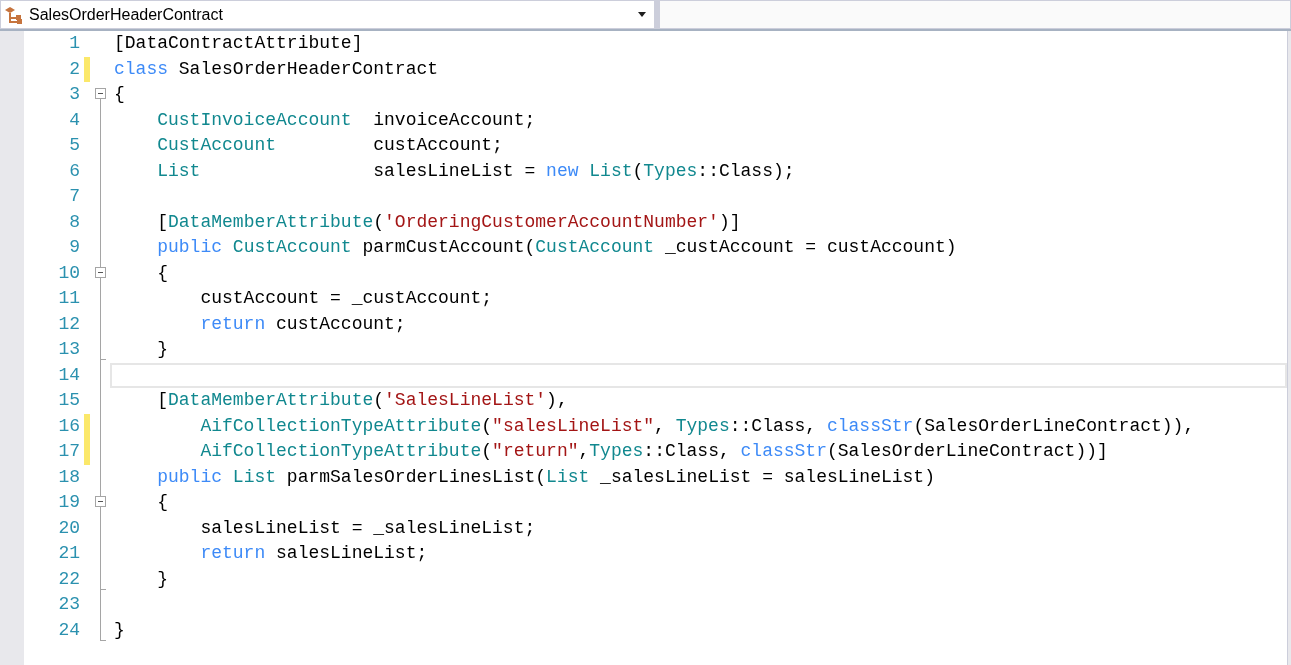 Image resolution: width=1291 pixels, height=665 pixels. I want to click on code-line: AifCollectionTypeAttribute("salesLineList", Types::Class, classStr(SalesOrderLineContract)),, so click(697, 426).